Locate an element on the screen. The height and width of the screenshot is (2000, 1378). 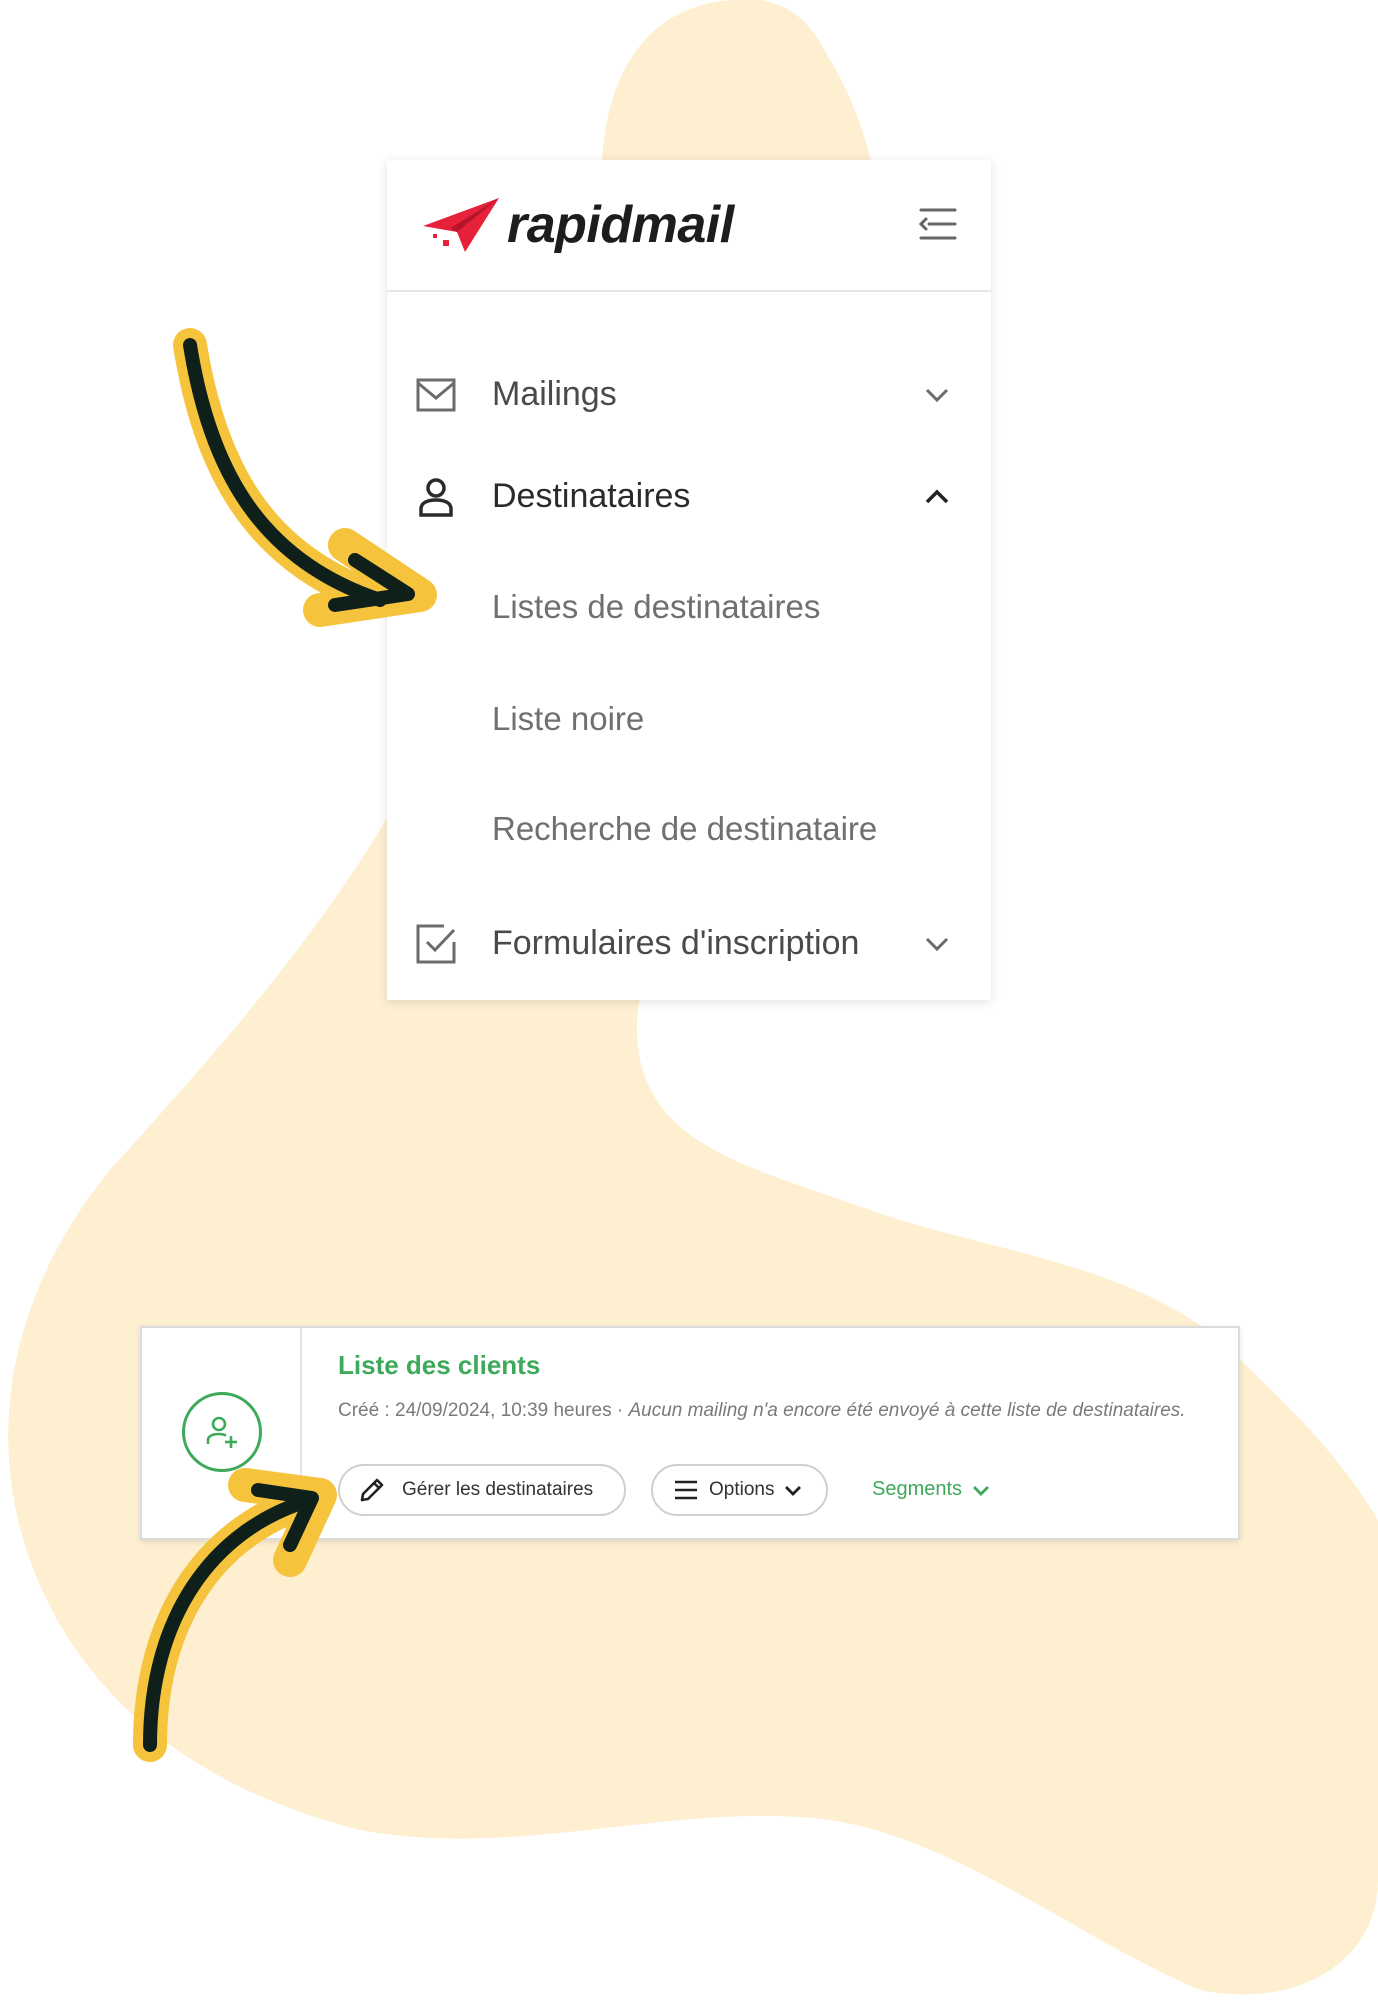
sidebar-item-formulaires-inscription: Formulaires d'inscription is located at coordinates (689, 944).